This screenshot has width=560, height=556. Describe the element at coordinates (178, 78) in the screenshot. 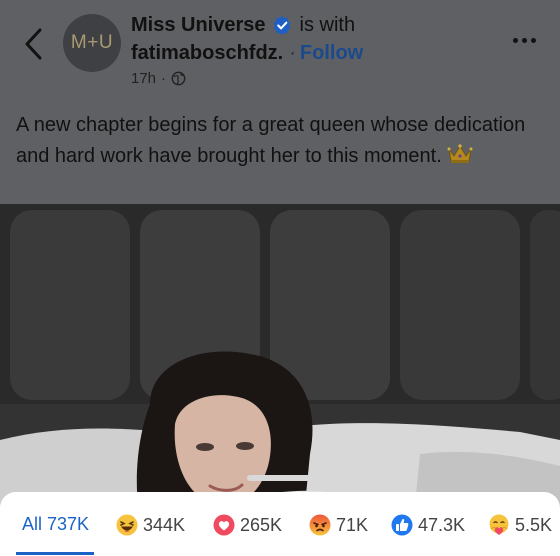

I see `globe-icon` at that location.